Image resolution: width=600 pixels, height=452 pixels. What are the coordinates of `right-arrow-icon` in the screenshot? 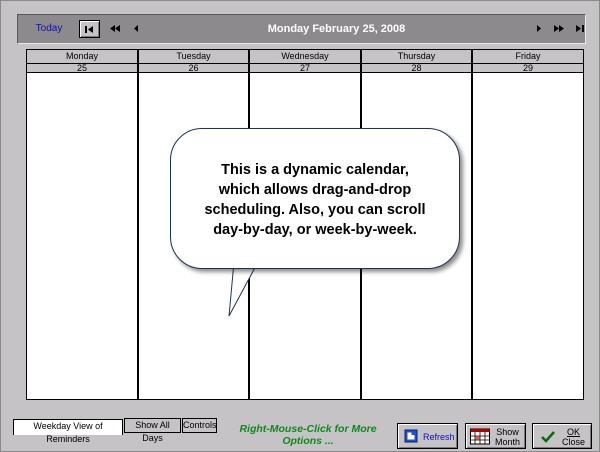 It's located at (539, 29).